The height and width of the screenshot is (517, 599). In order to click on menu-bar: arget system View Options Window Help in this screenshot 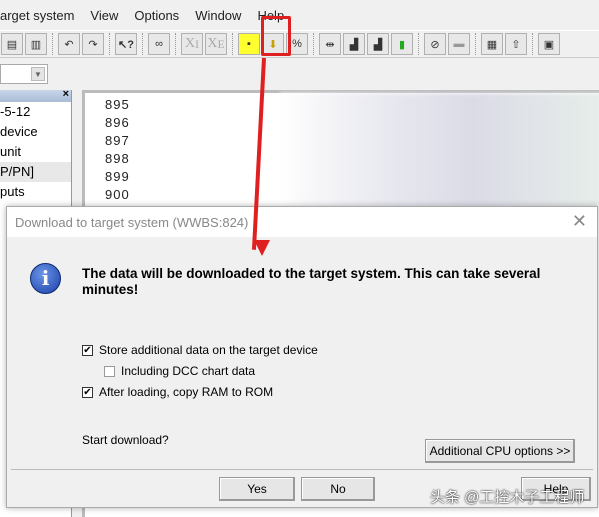, I will do `click(146, 16)`.